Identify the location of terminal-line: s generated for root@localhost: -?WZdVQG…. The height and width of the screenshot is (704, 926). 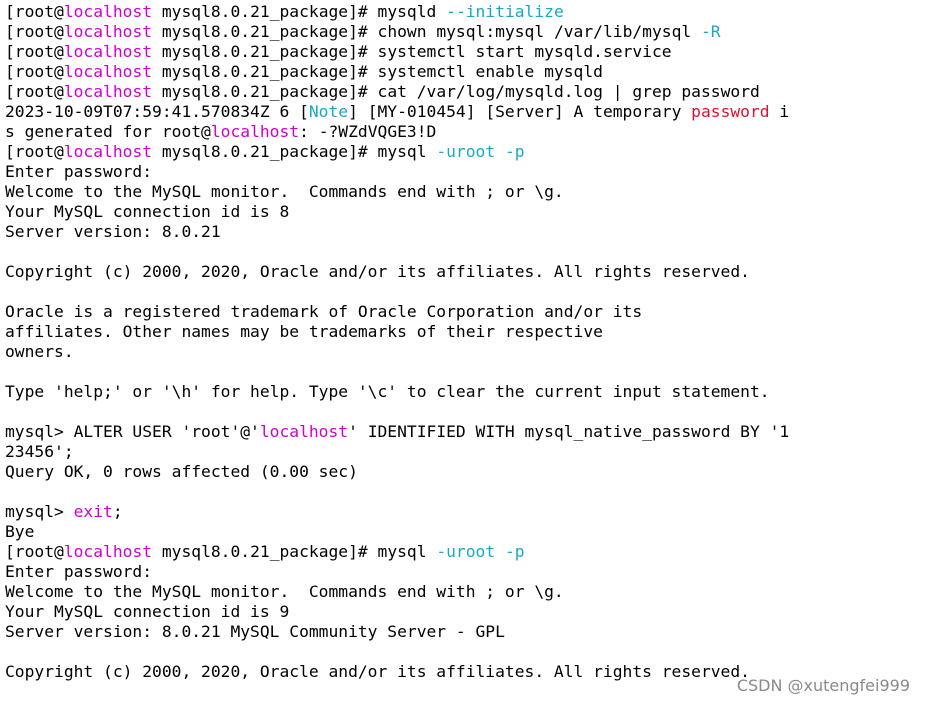
(465, 132).